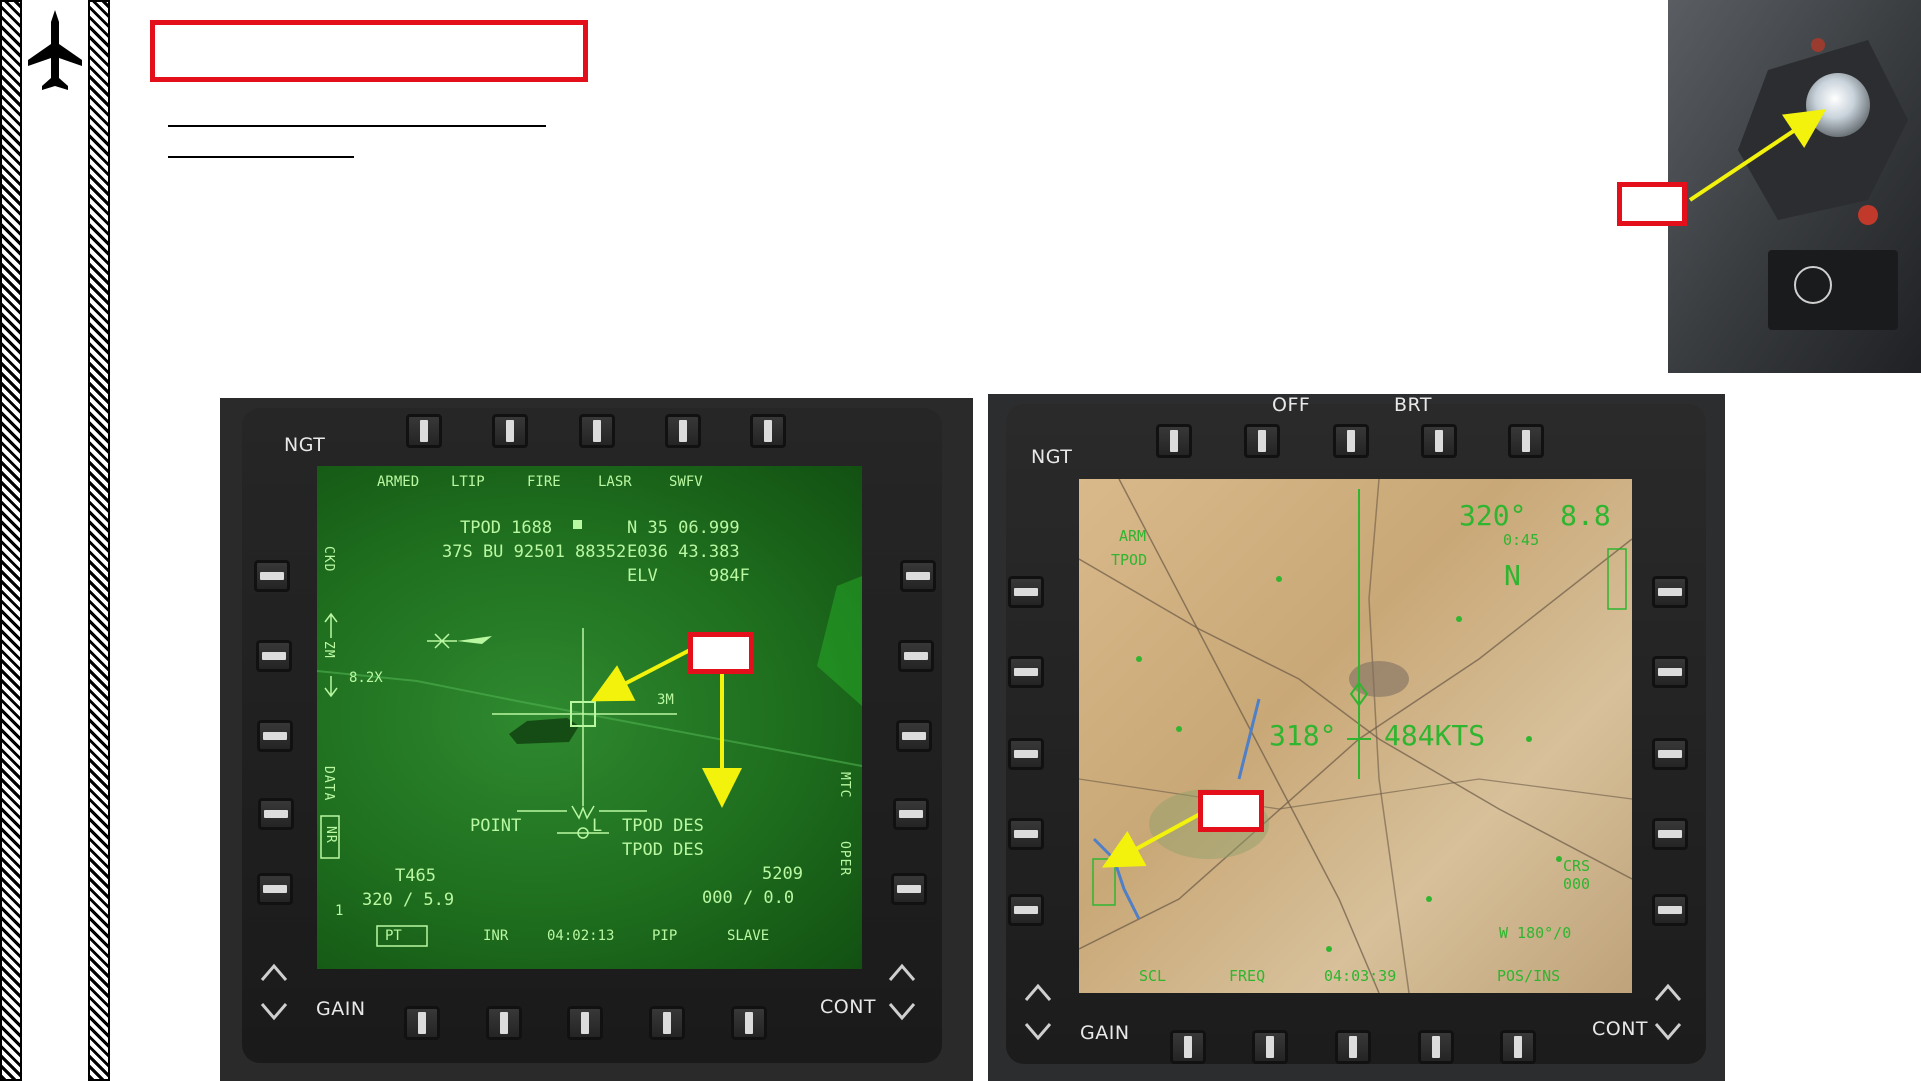 This screenshot has width=1921, height=1081. I want to click on cockpit-switch-image, so click(1794, 186).